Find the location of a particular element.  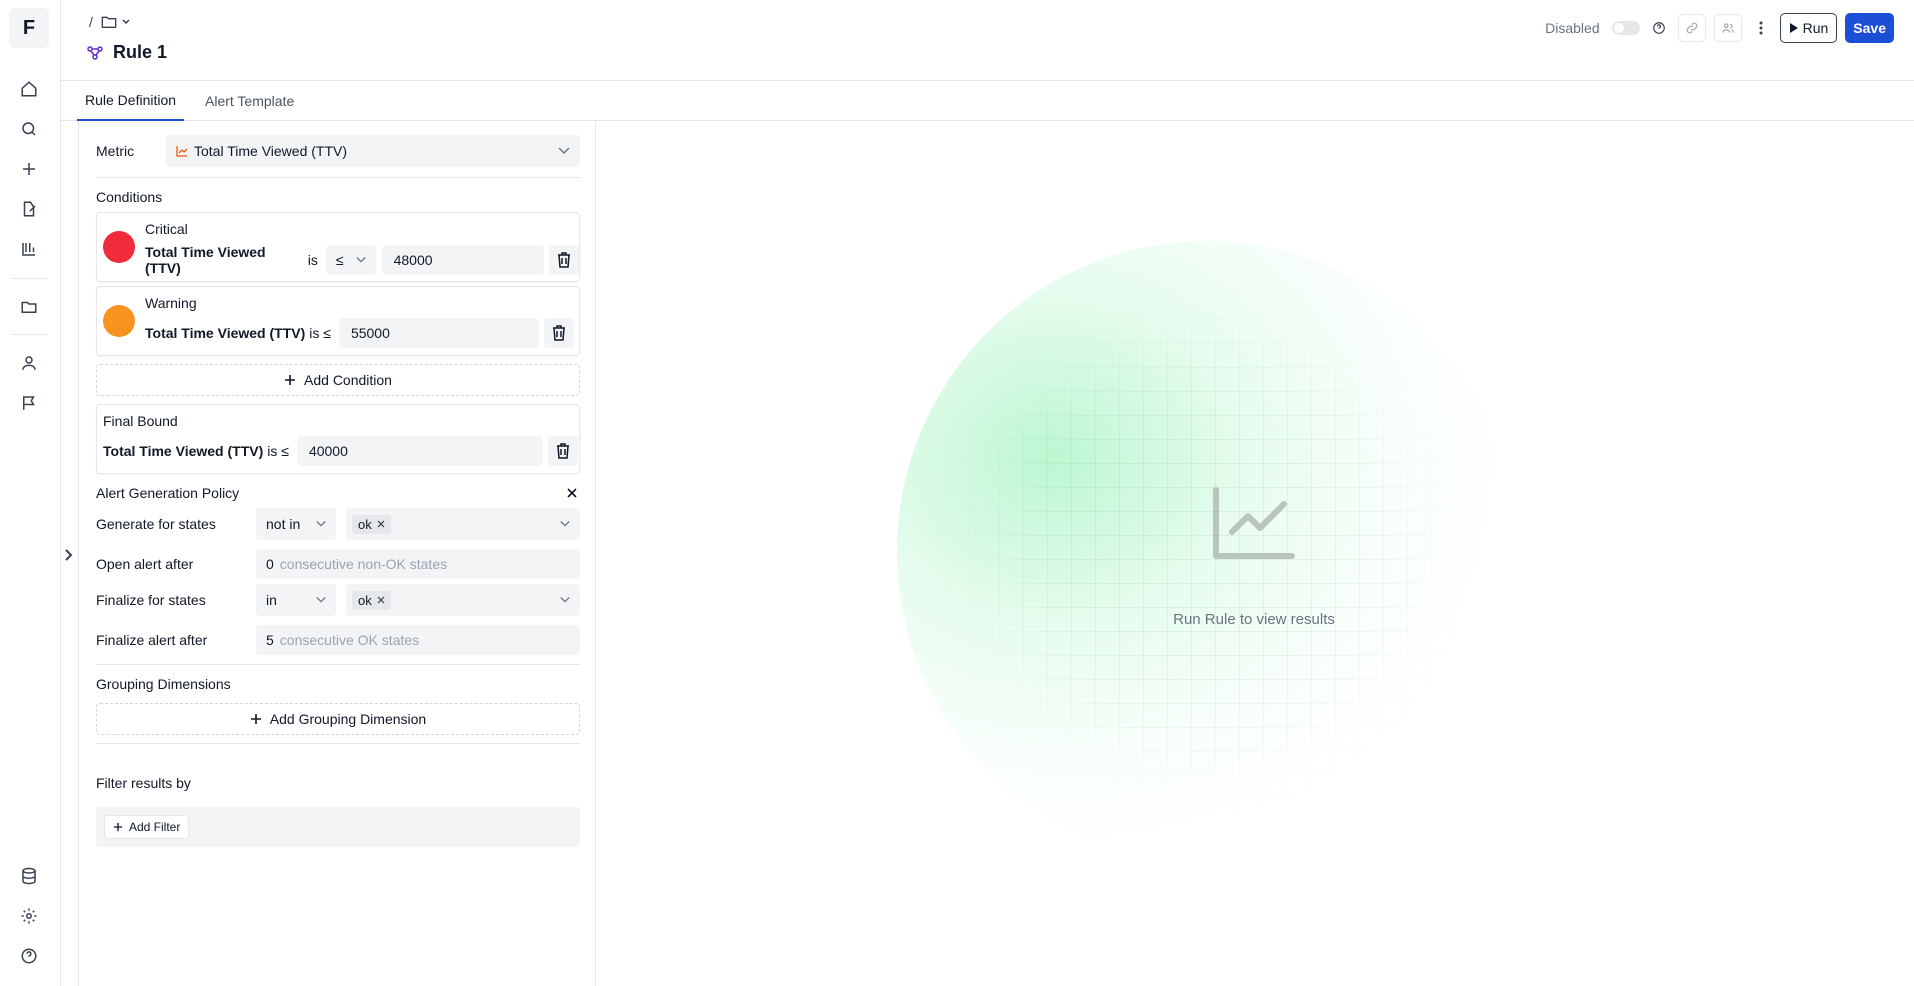

generate-operator-select: not in is located at coordinates (296, 524).